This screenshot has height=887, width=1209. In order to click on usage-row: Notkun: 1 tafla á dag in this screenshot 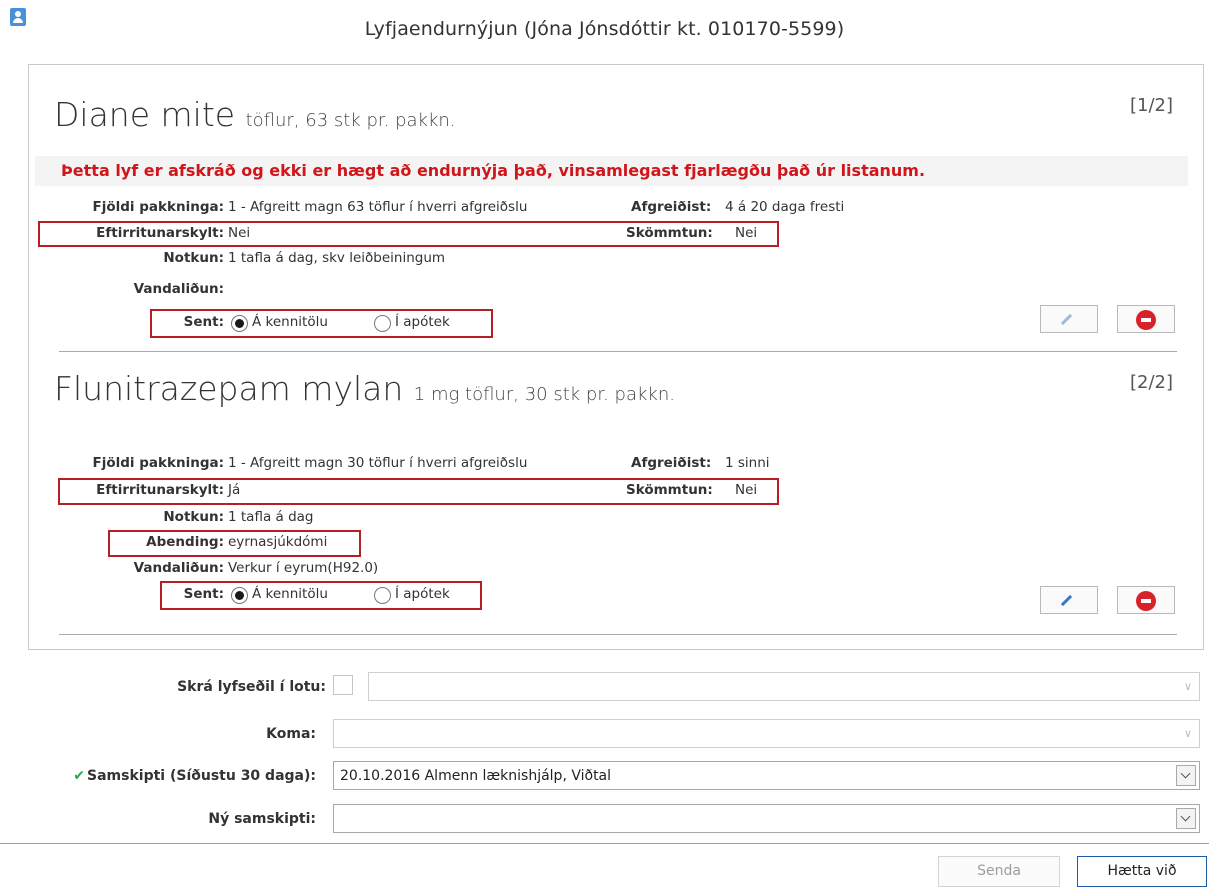, I will do `click(479, 519)`.